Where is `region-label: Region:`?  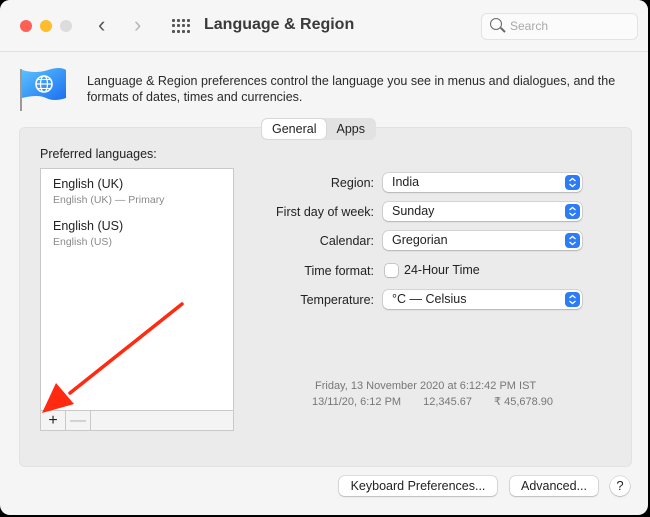 region-label: Region: is located at coordinates (352, 183).